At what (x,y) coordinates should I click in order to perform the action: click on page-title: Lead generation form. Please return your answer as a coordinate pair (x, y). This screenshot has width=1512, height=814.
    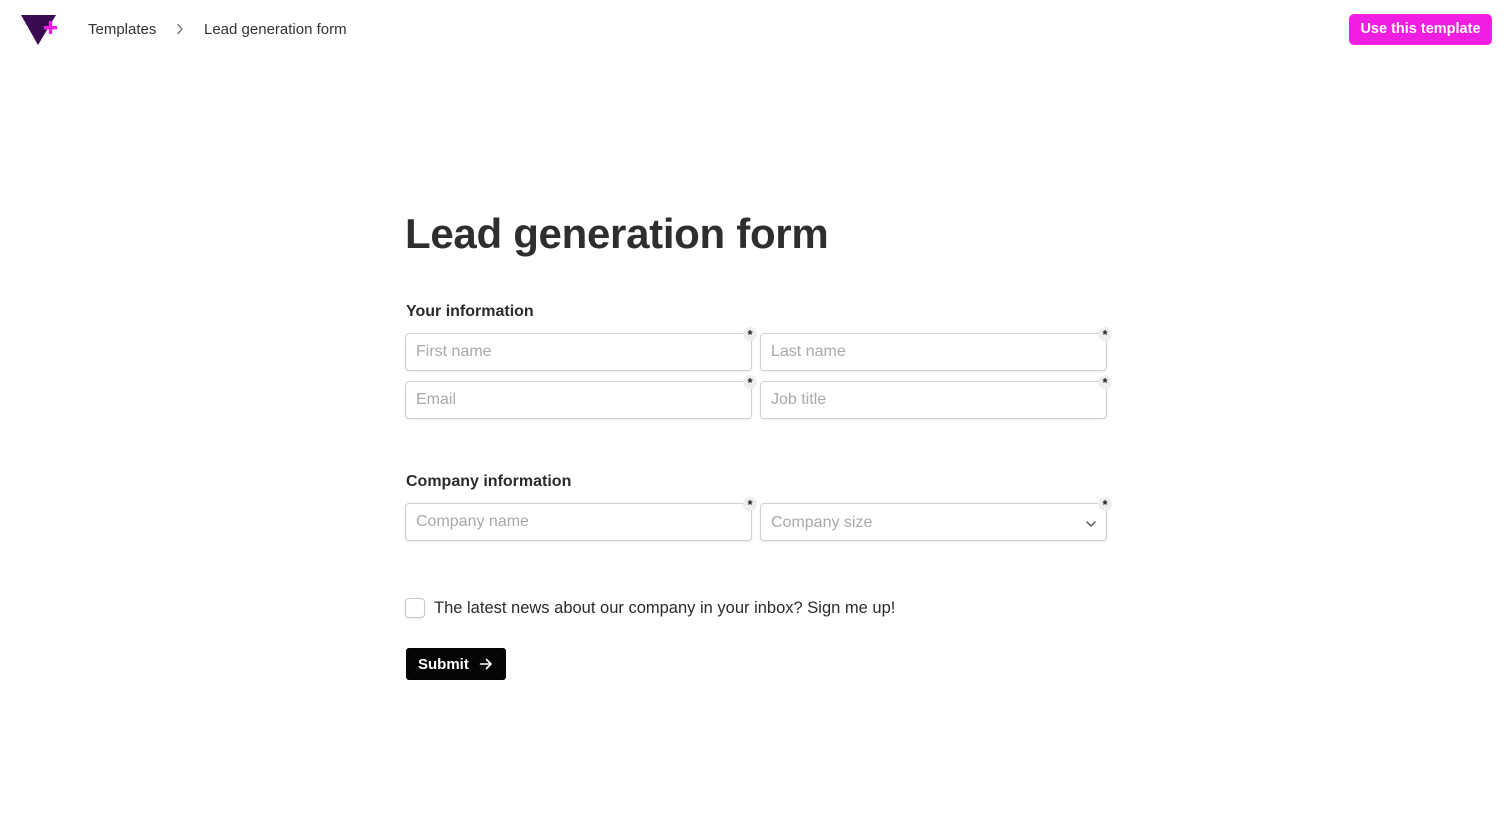
    Looking at the image, I should click on (617, 233).